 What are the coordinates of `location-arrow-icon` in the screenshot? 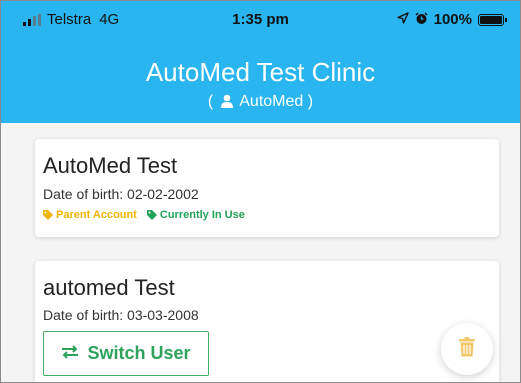 It's located at (402, 19).